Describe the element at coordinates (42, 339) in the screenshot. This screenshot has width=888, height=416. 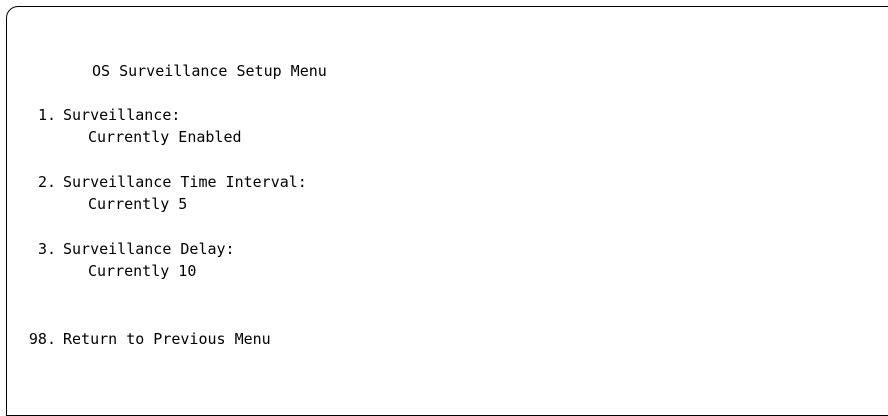
I see `option-number: 98.` at that location.